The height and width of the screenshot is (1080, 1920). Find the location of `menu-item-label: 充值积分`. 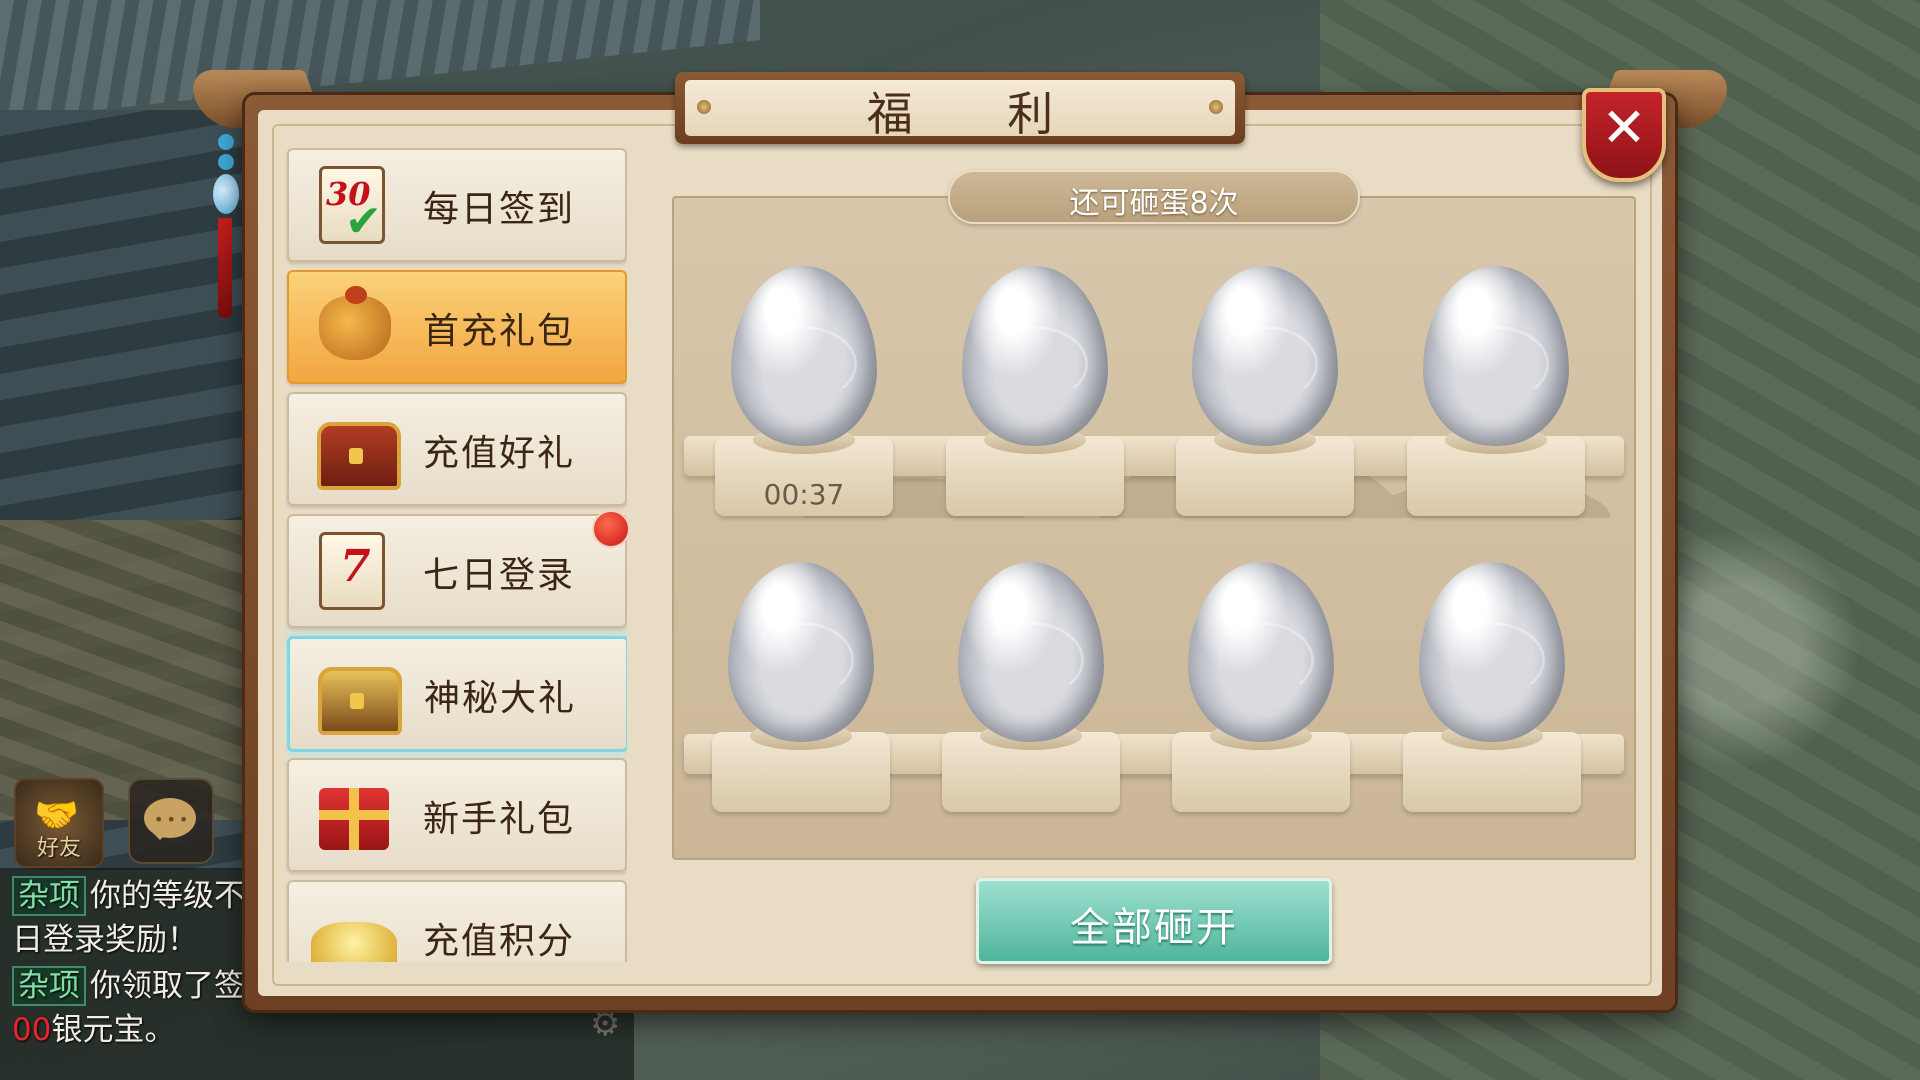

menu-item-label: 充值积分 is located at coordinates (499, 941).